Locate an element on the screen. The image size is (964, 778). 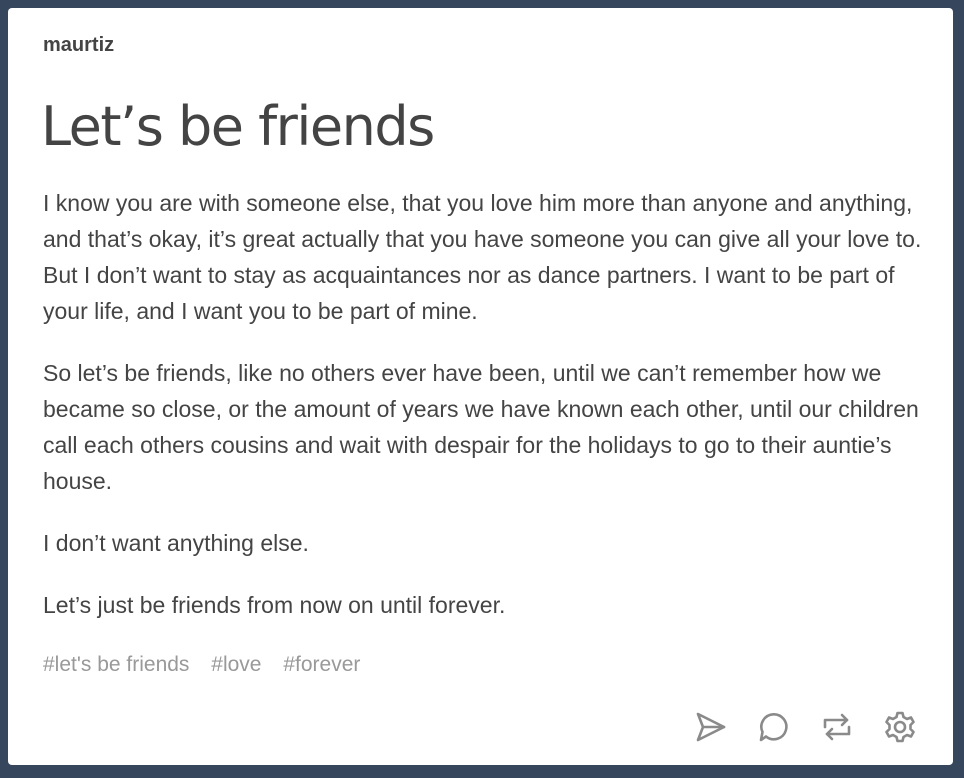
reblog-button is located at coordinates (836, 726).